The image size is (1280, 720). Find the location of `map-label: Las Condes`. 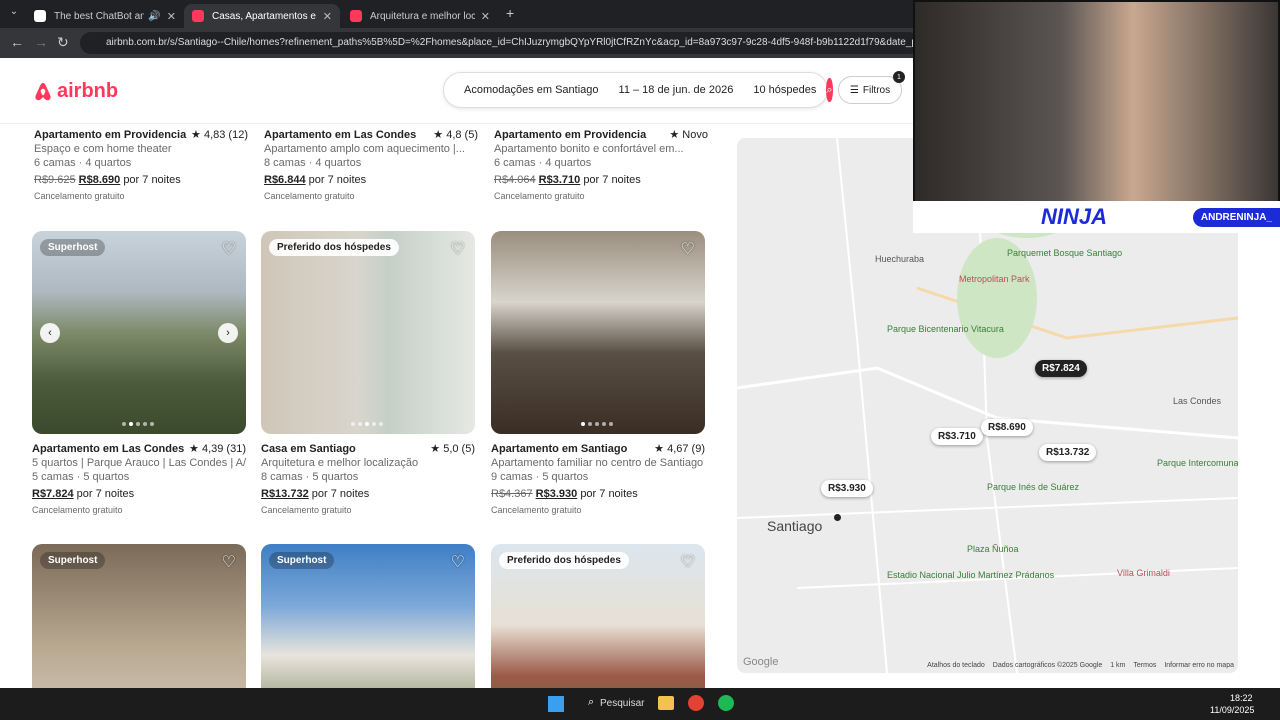

map-label: Las Condes is located at coordinates (1197, 401).